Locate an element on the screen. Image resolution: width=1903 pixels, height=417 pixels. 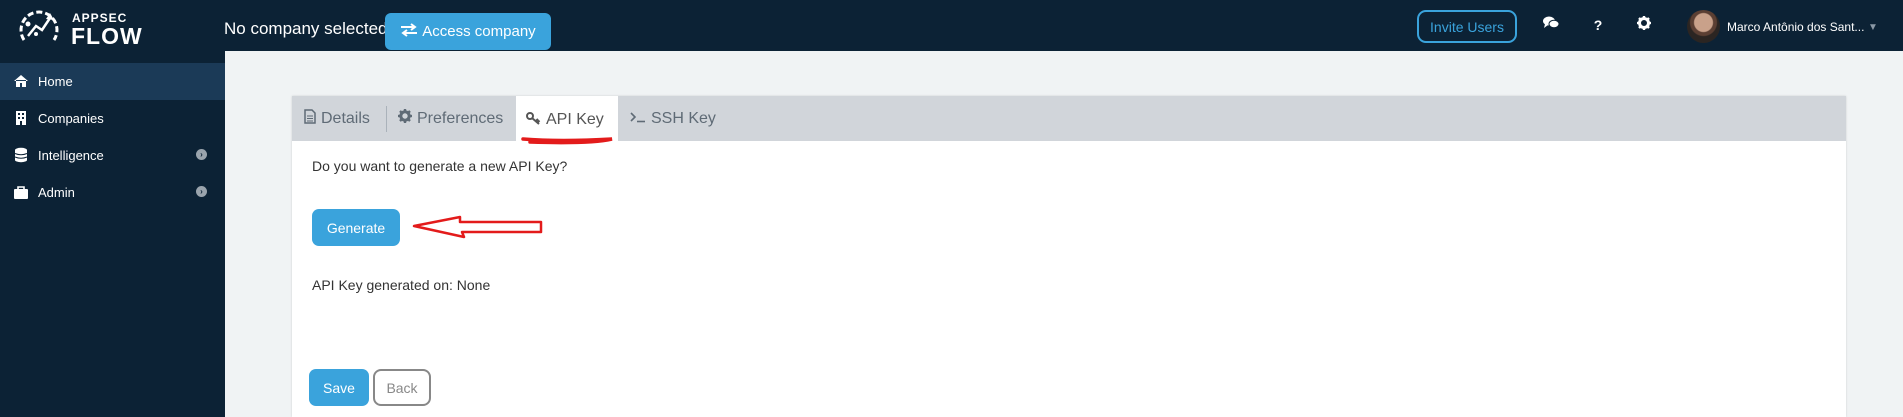
invite-users-button: Invite Users is located at coordinates (1467, 26).